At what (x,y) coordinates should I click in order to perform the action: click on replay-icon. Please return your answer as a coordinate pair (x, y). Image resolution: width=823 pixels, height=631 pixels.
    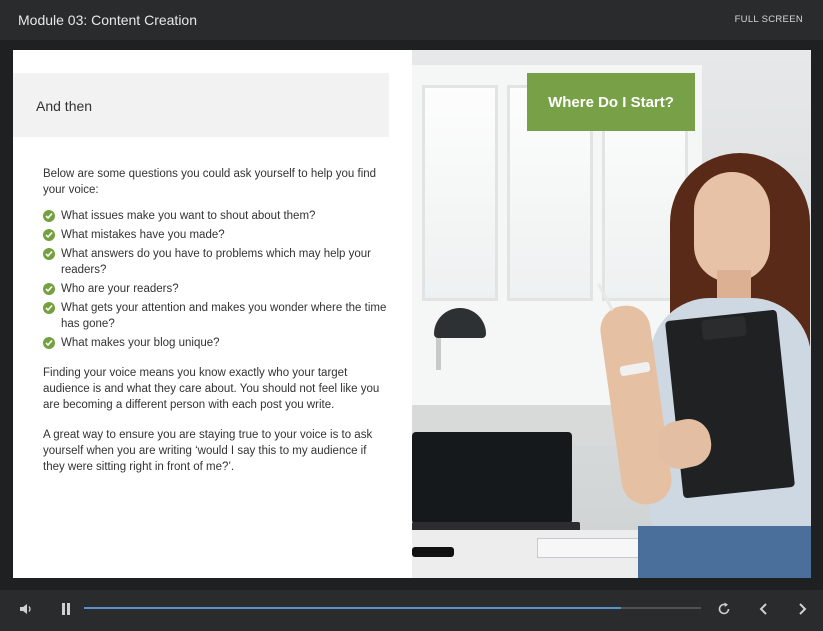
    Looking at the image, I should click on (724, 609).